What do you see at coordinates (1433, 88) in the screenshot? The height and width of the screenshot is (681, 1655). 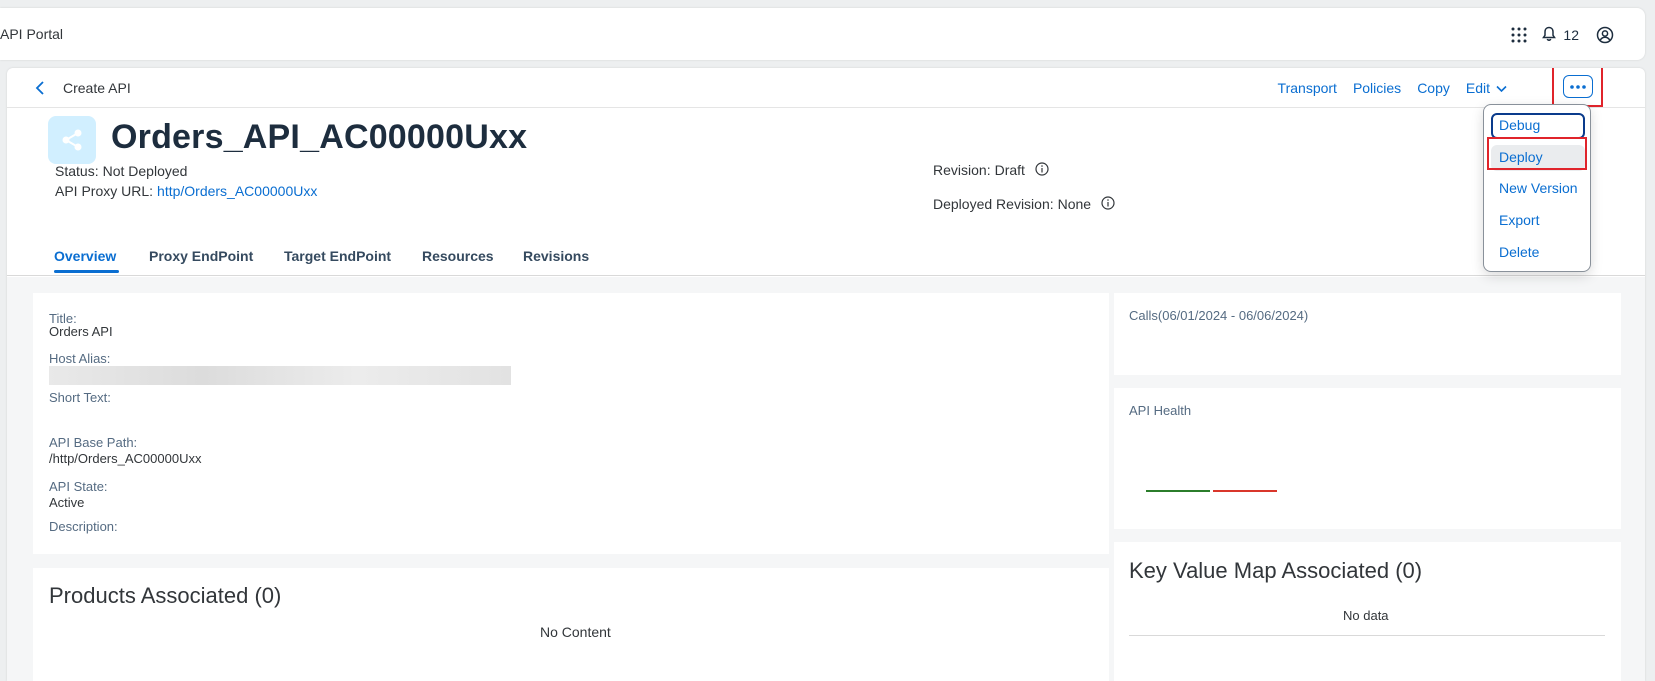 I see `copy-button: Copy` at bounding box center [1433, 88].